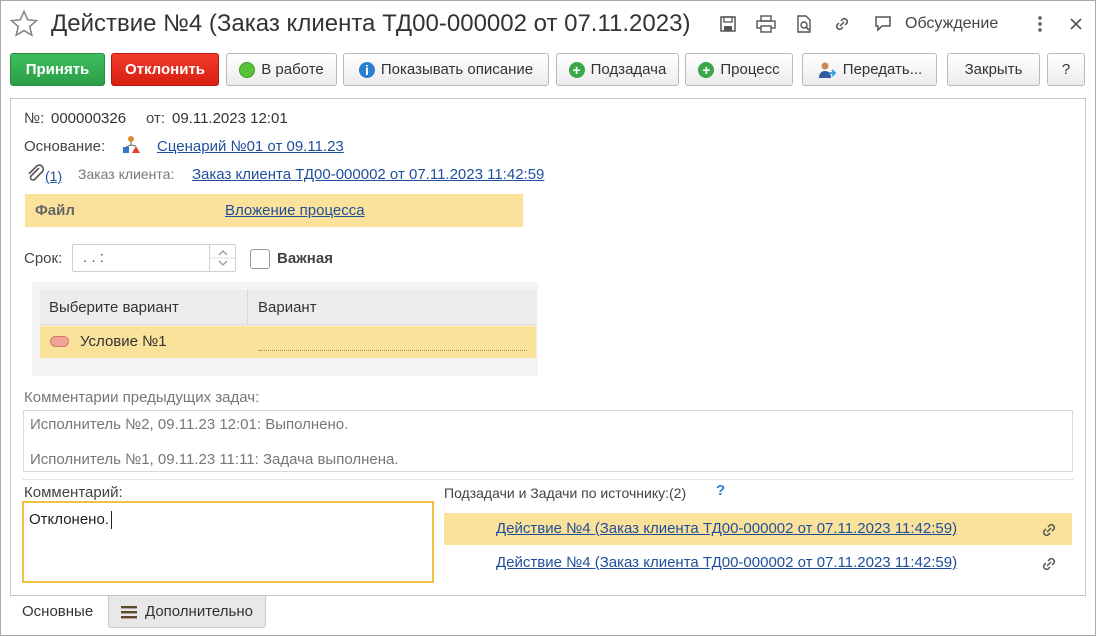 The width and height of the screenshot is (1096, 636). I want to click on file-row: Файл Вложение процесса, so click(274, 210).